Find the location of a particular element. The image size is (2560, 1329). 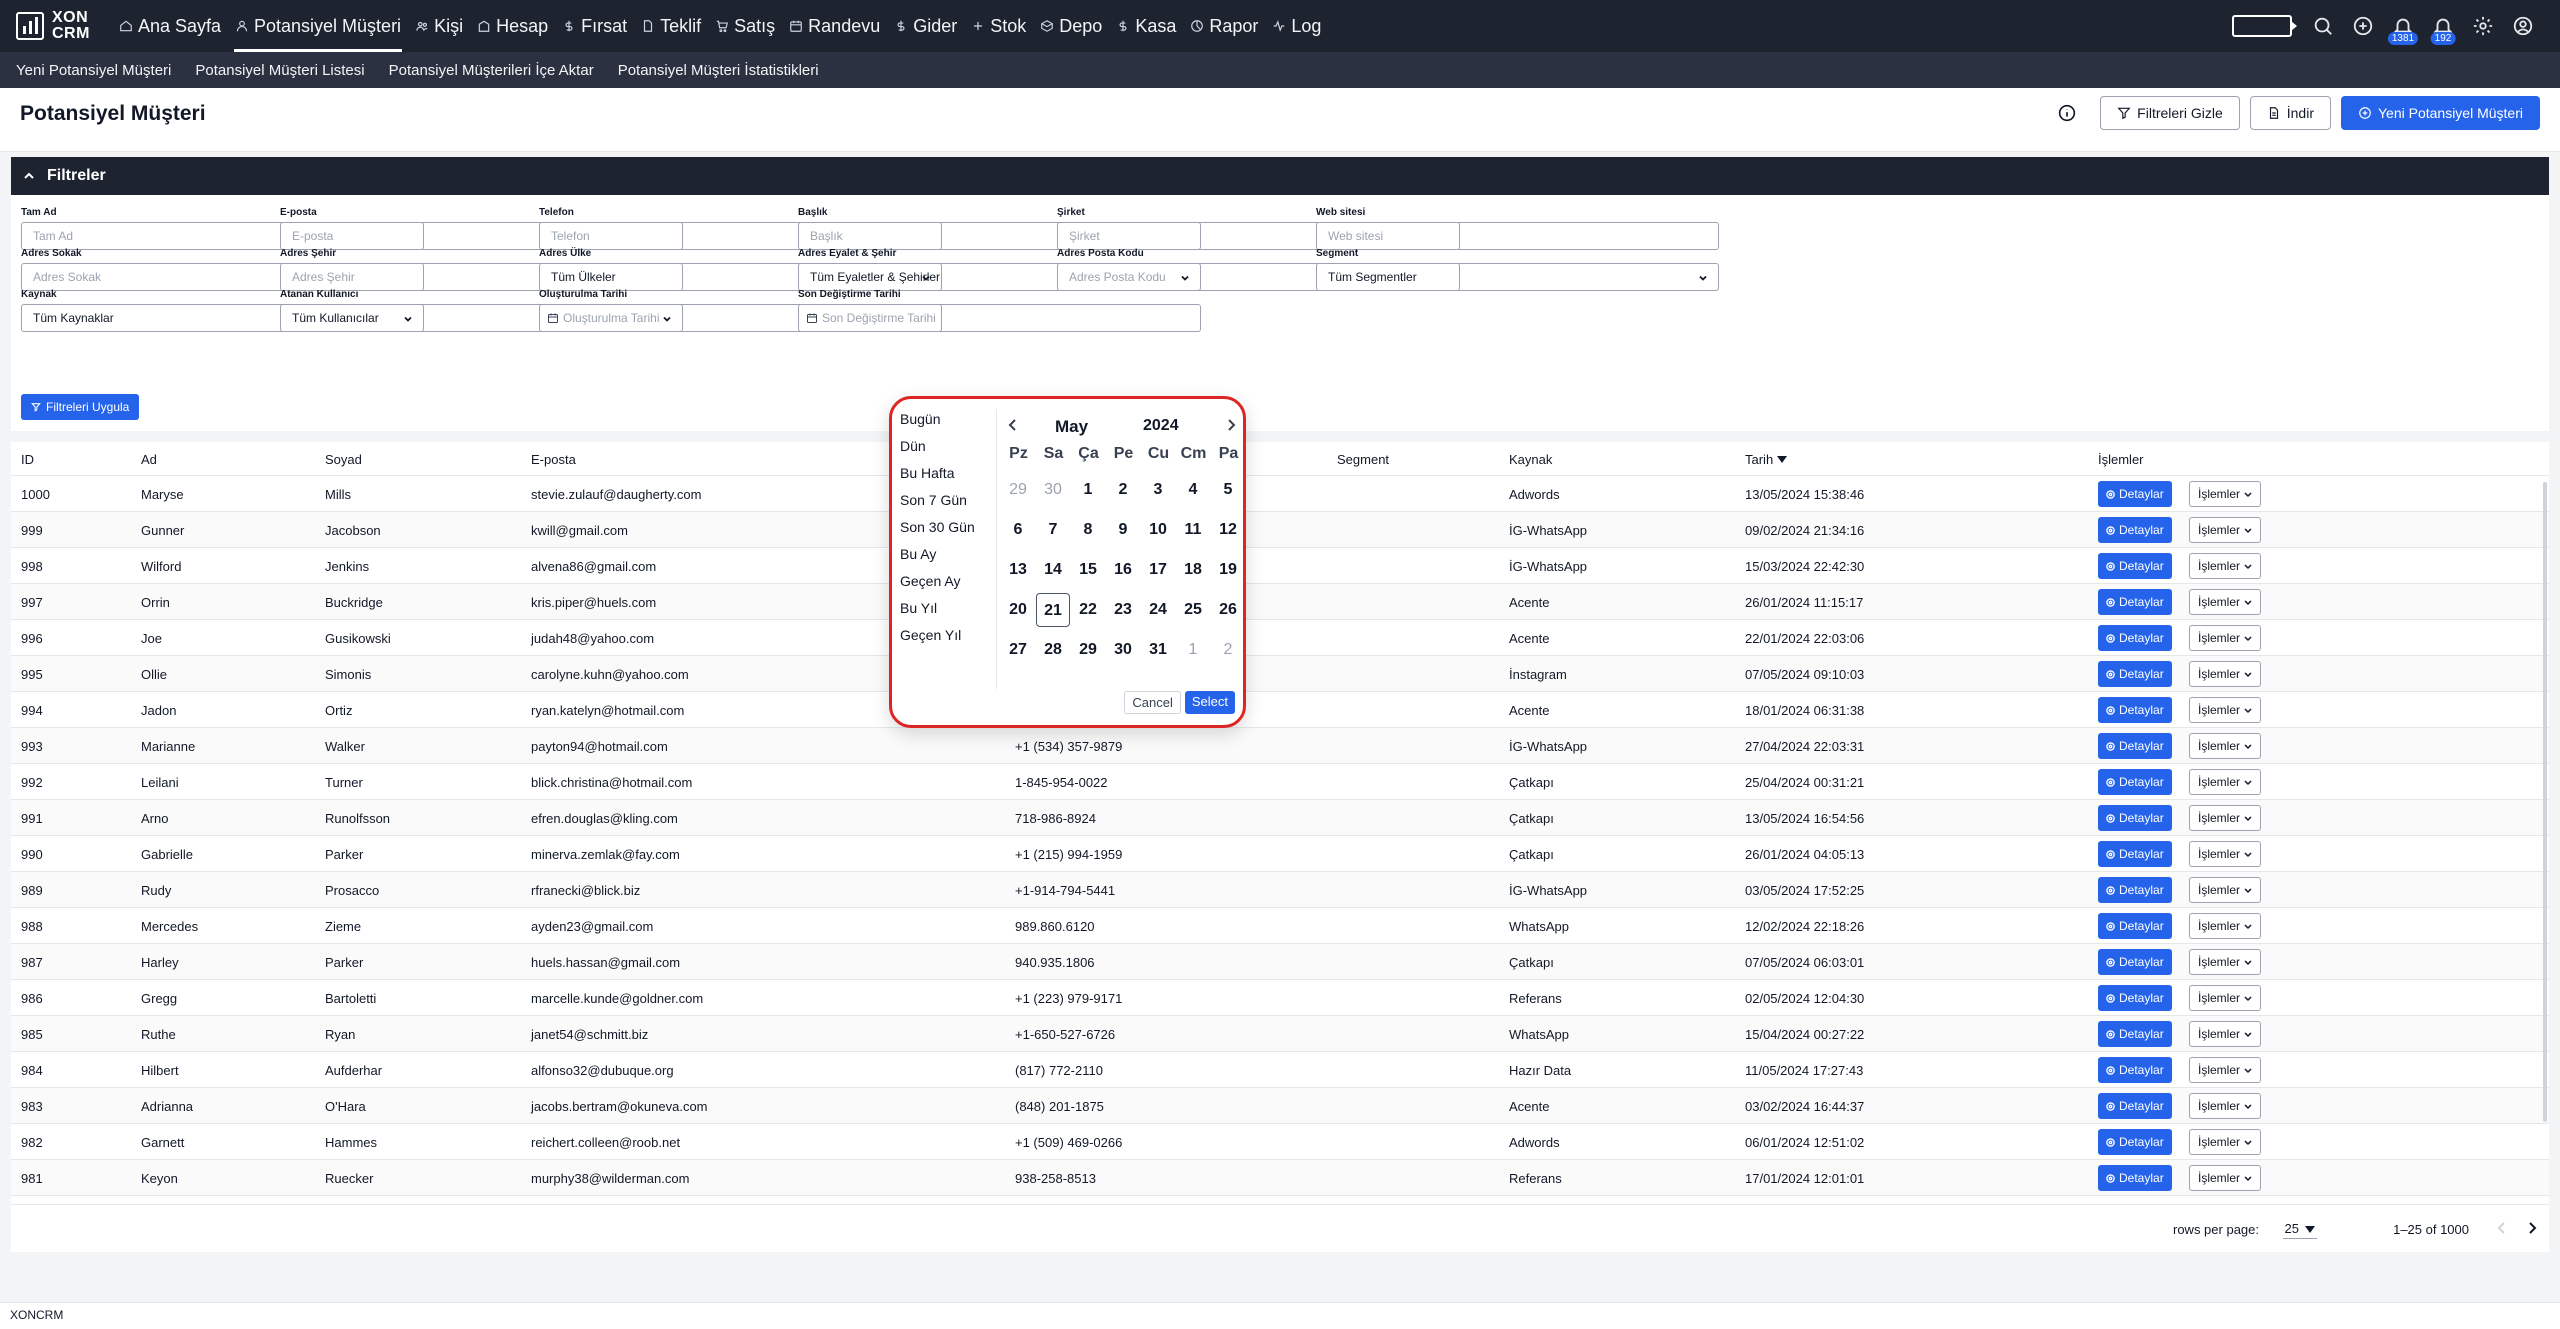

calendar-day: 23 is located at coordinates (1123, 610).